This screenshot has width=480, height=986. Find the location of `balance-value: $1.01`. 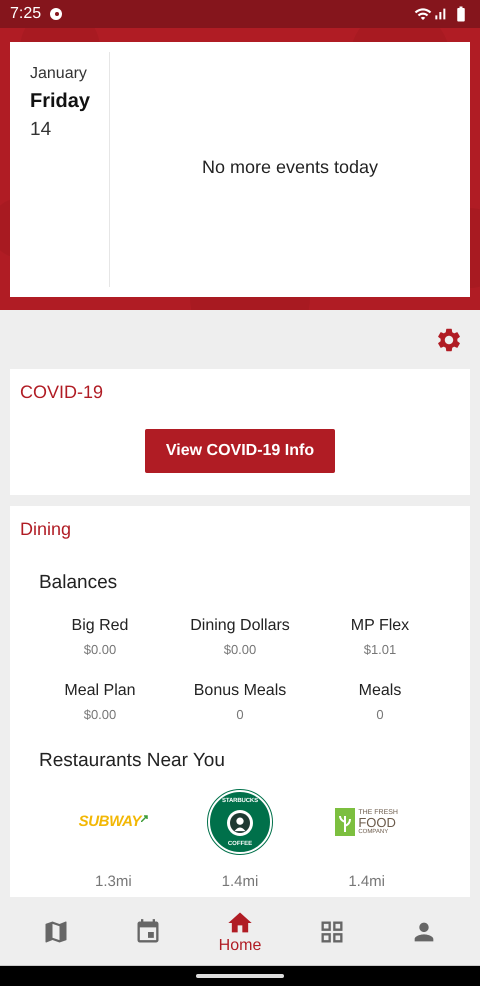

balance-value: $1.01 is located at coordinates (380, 649).